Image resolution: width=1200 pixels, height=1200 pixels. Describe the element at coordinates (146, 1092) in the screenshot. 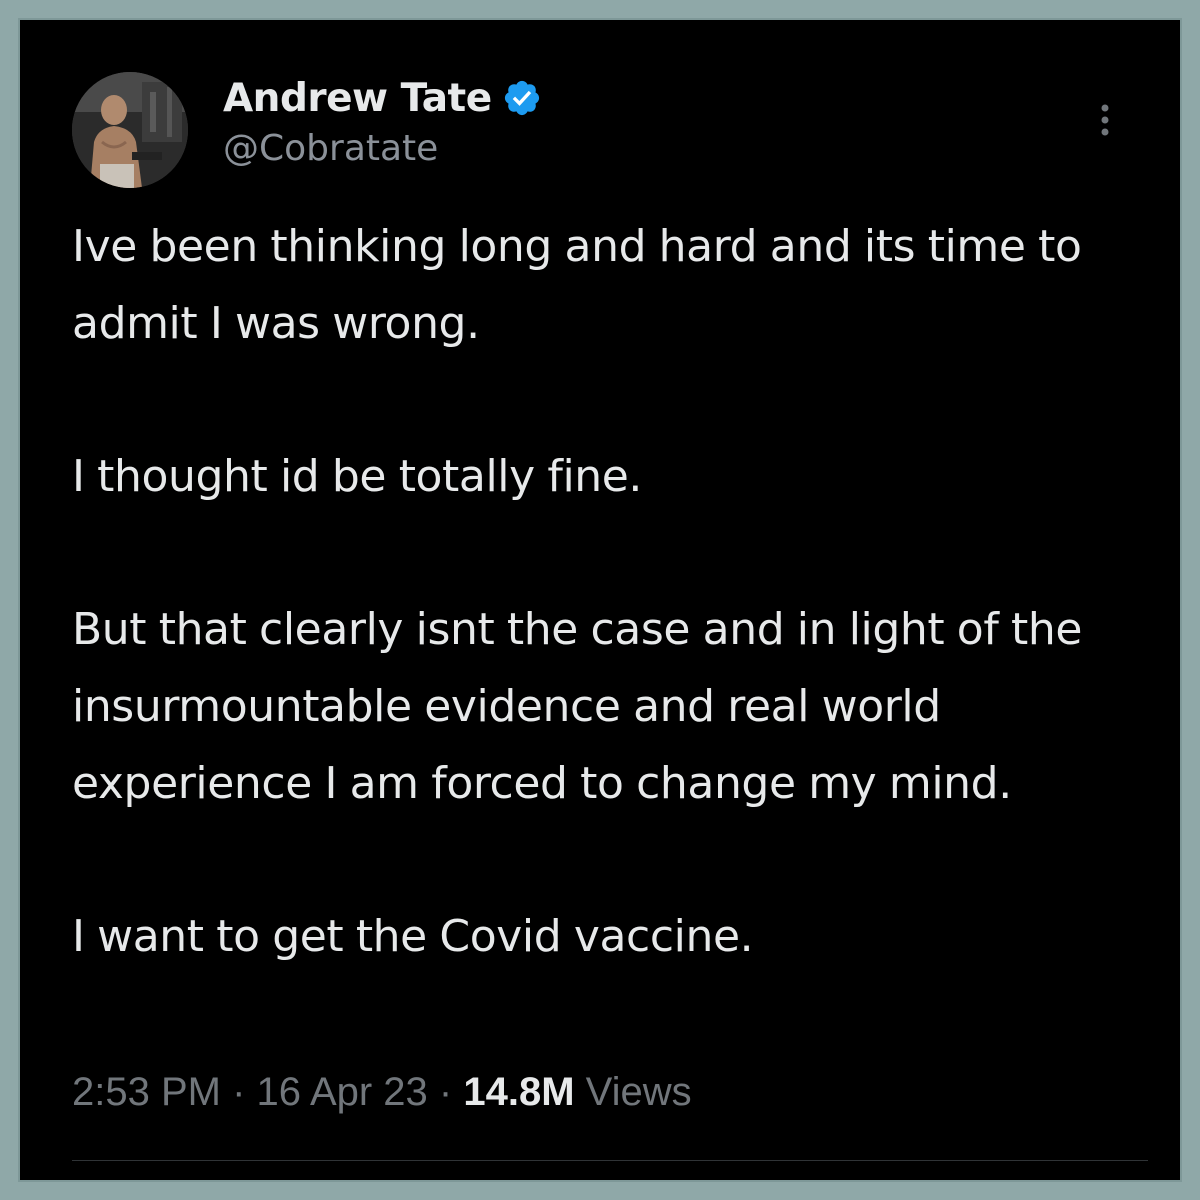

I see `tweet-time: 2:53 PM` at that location.